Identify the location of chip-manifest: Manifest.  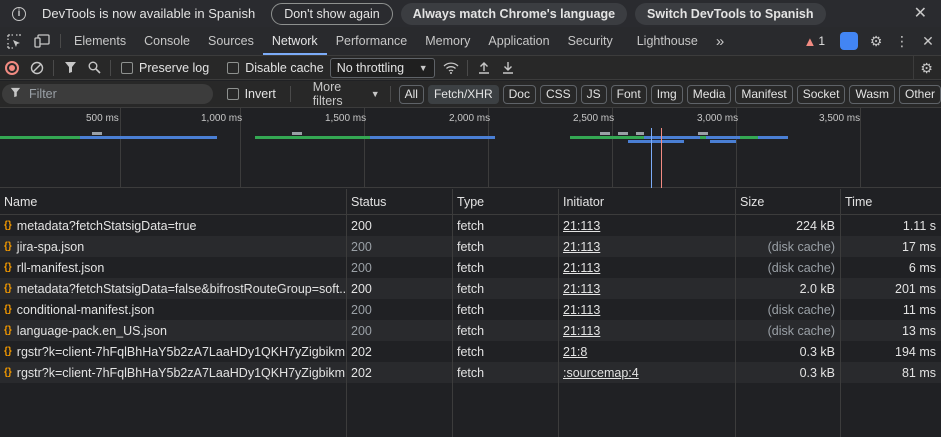
(764, 94).